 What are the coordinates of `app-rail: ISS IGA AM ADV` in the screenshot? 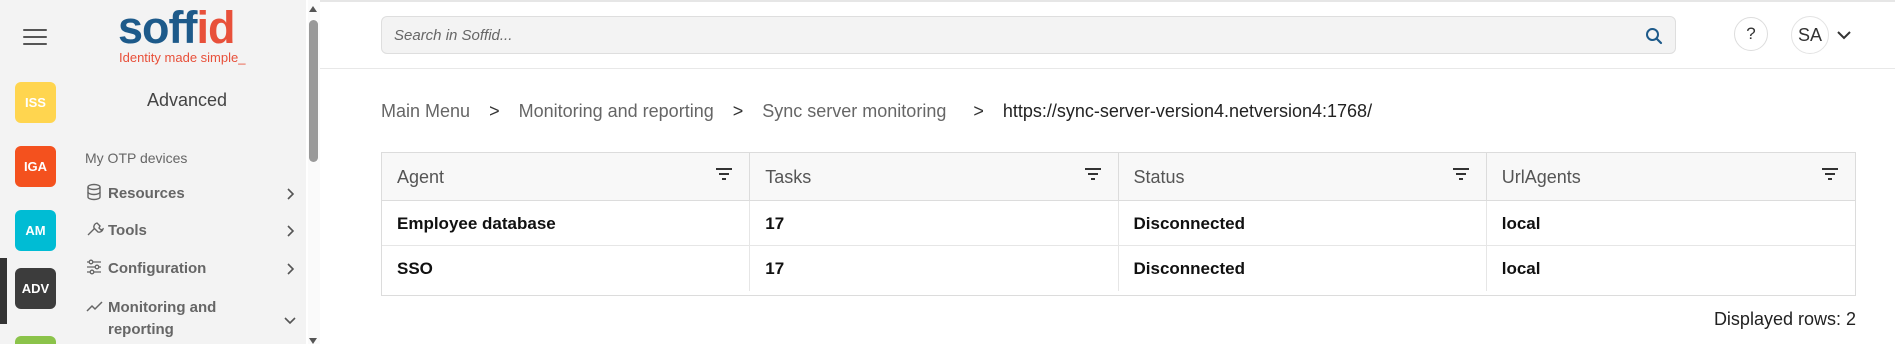 It's located at (34, 172).